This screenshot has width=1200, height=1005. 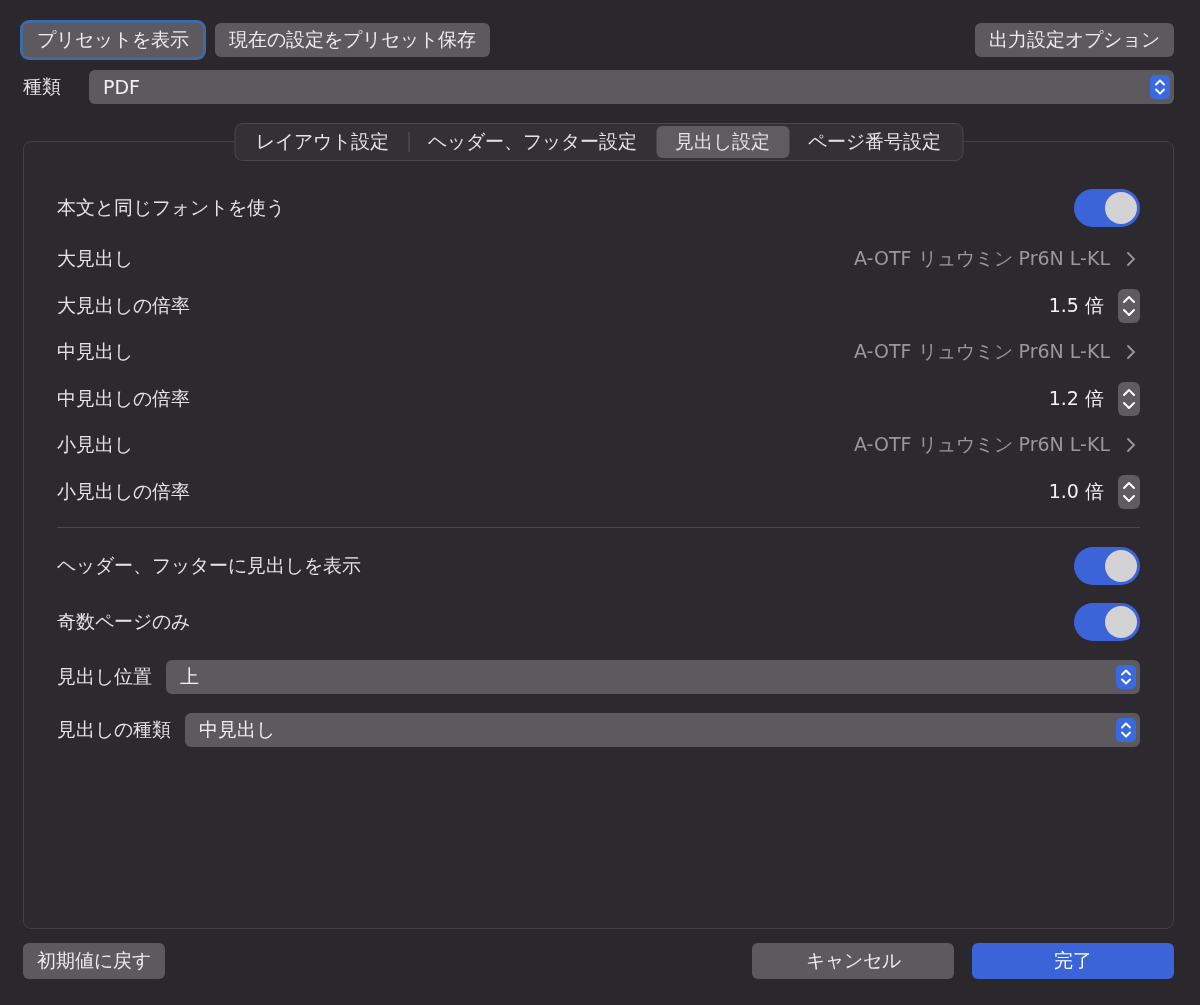 What do you see at coordinates (114, 729) in the screenshot?
I see `setting-label: 見出しの種類` at bounding box center [114, 729].